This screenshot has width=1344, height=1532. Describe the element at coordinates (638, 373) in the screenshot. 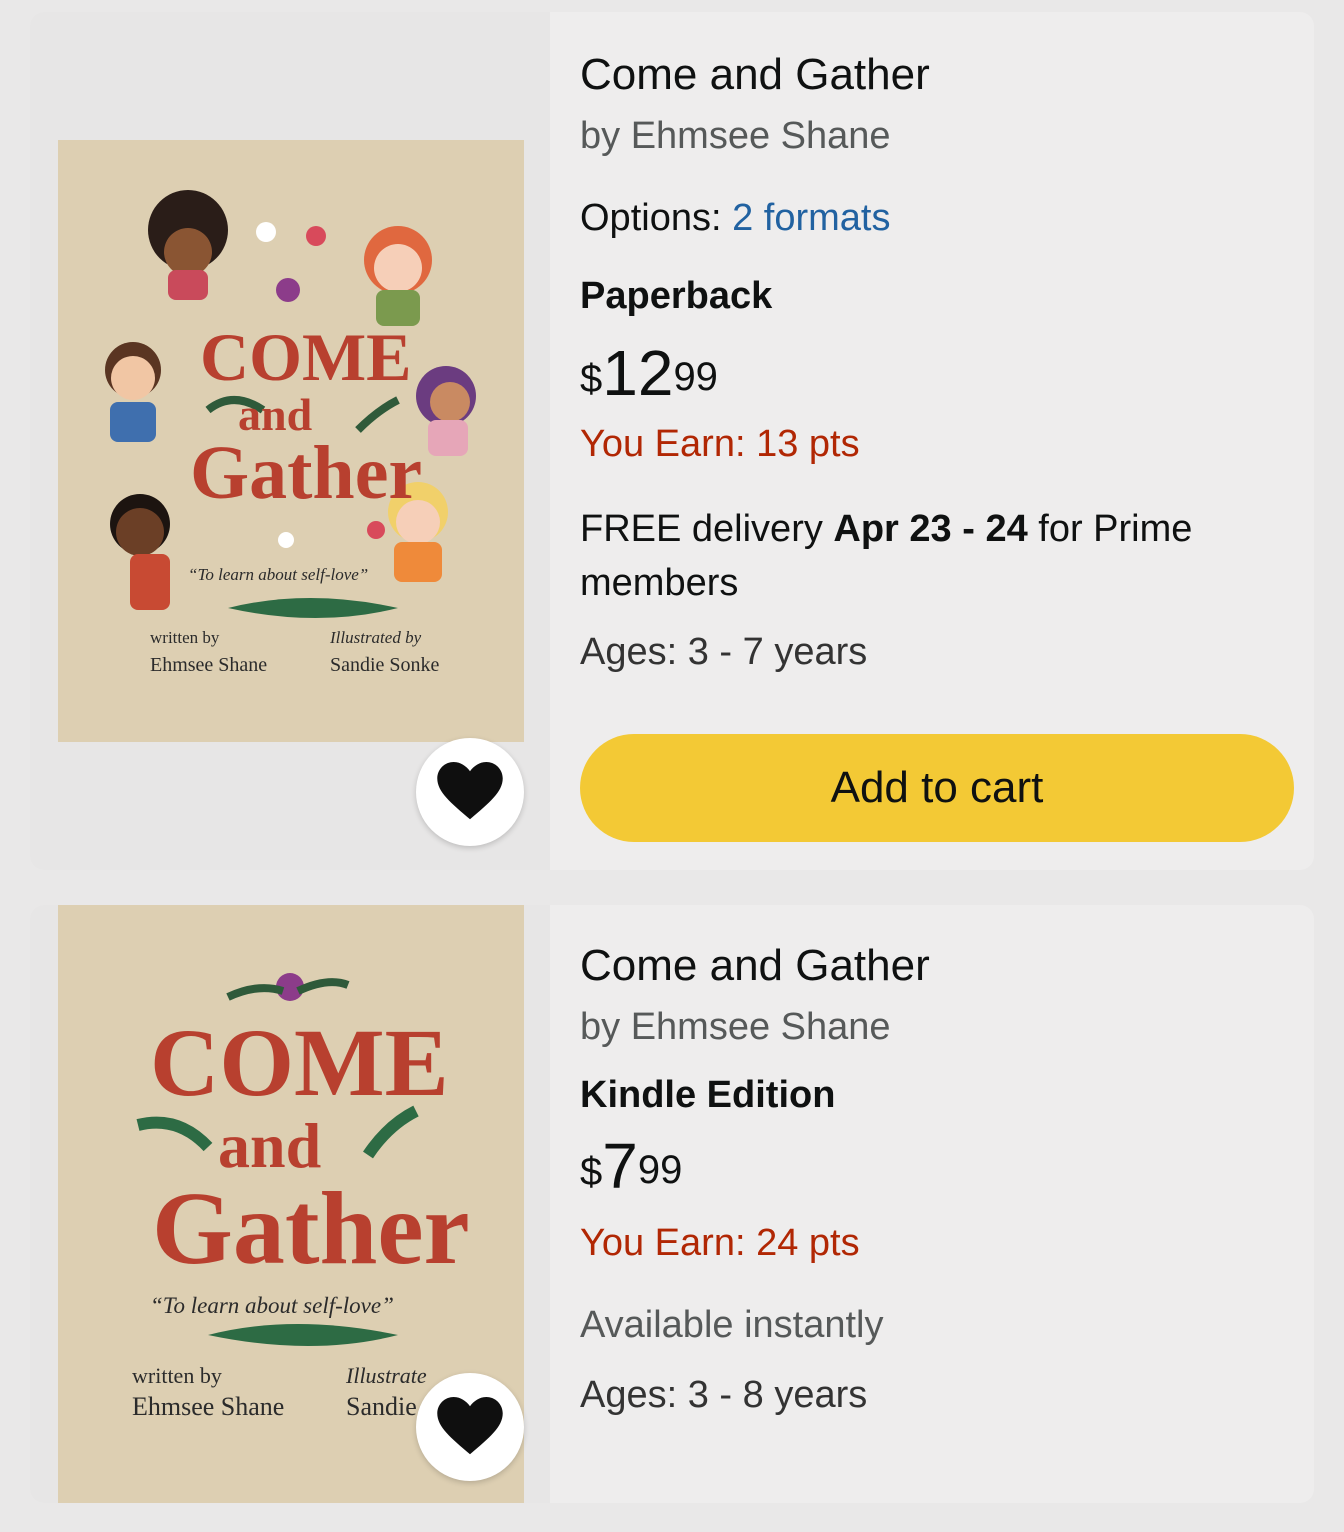

I see `price-whole: 12` at that location.